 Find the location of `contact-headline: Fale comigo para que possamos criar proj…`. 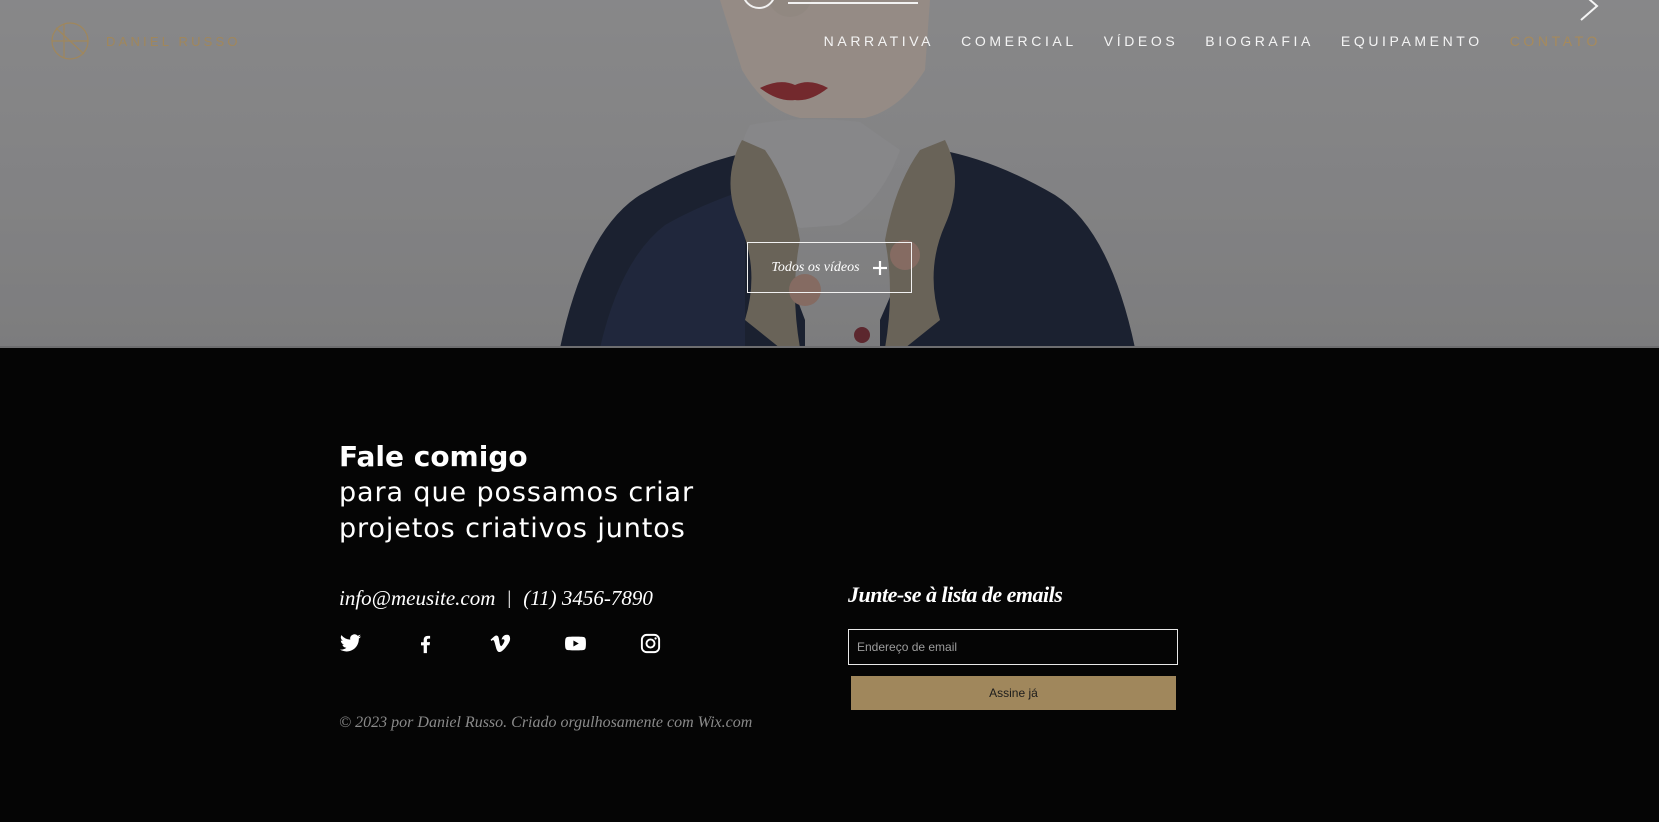

contact-headline: Fale comigo para que possamos criar proj… is located at coordinates (516, 493).